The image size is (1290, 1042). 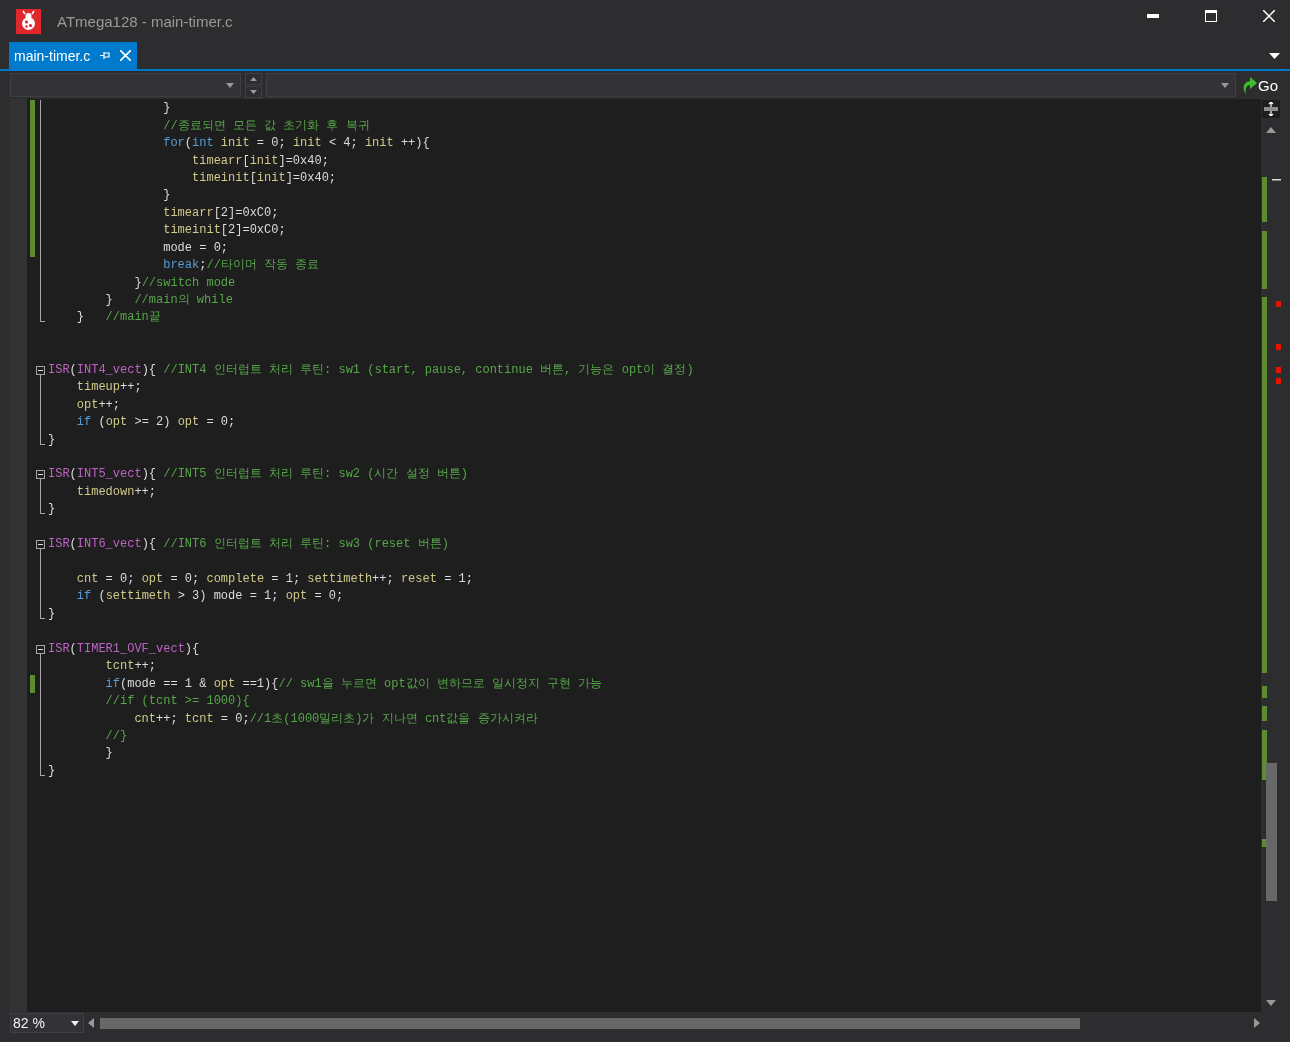 What do you see at coordinates (209, 597) in the screenshot?
I see `code-line: if (settimeth > 3) mode = 1; opt = 0;` at bounding box center [209, 597].